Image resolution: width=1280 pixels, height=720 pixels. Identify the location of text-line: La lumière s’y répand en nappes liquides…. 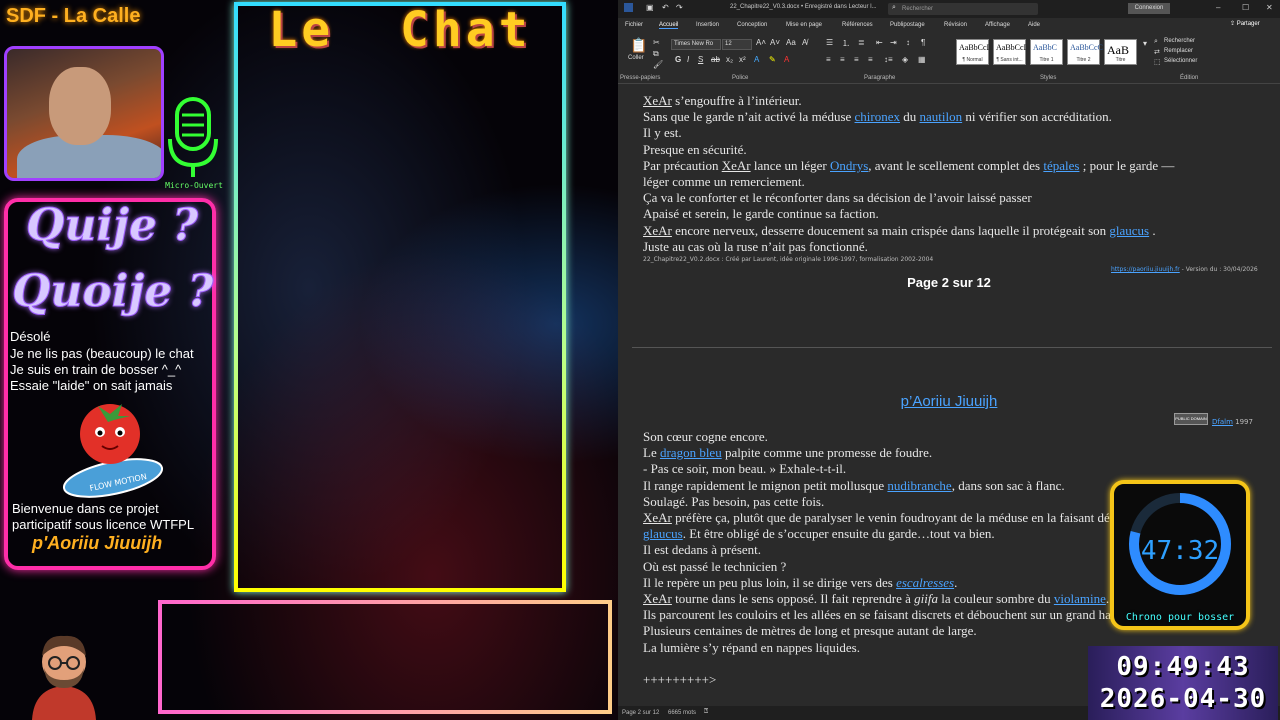
(751, 648).